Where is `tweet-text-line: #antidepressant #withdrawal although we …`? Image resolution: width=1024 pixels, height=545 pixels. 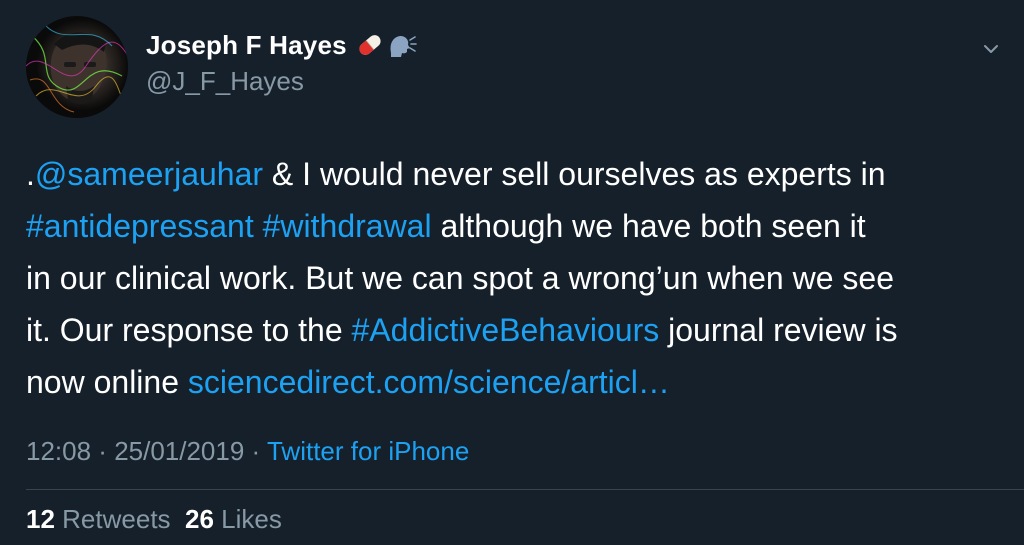
tweet-text-line: #antidepressant #withdrawal although we … is located at coordinates (513, 226).